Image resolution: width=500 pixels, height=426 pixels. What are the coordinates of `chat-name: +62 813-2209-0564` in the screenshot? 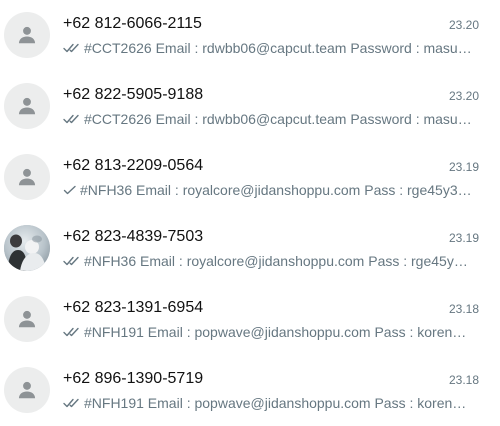 It's located at (133, 165).